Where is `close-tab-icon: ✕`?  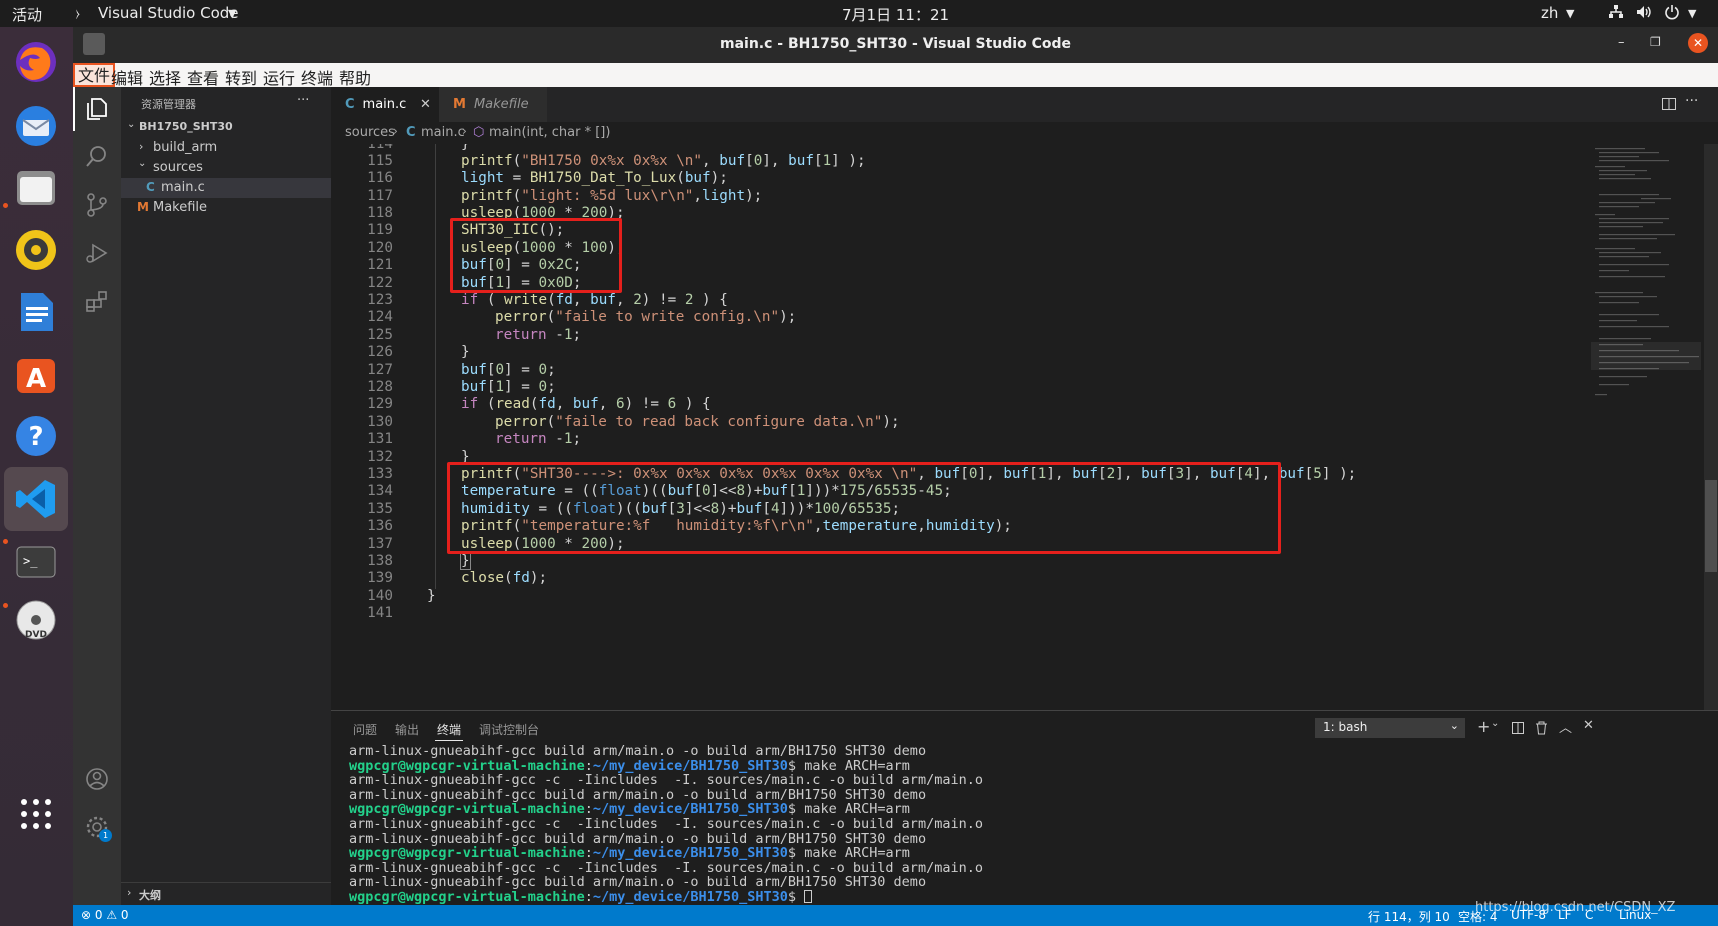 close-tab-icon: ✕ is located at coordinates (425, 104).